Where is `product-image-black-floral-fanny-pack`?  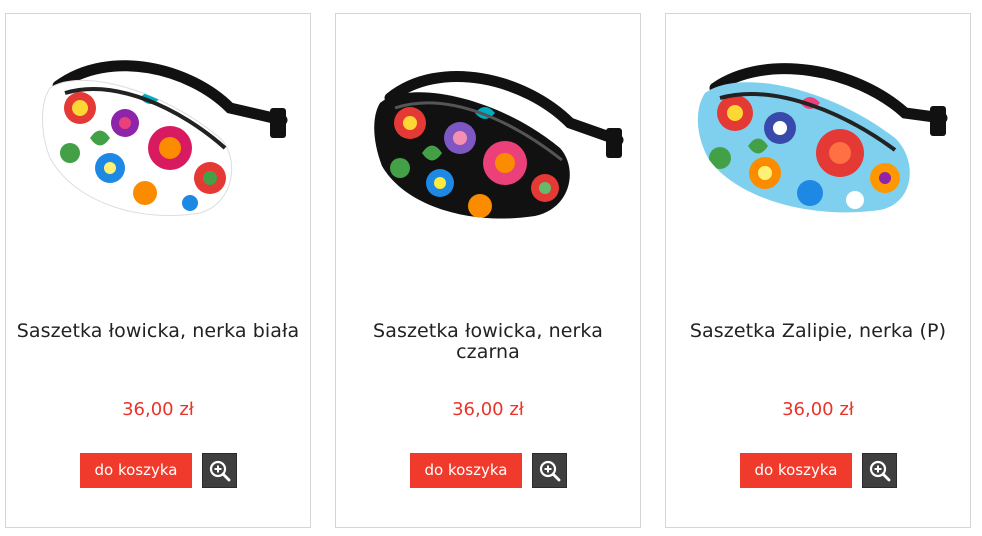
product-image-black-floral-fanny-pack is located at coordinates (488, 148).